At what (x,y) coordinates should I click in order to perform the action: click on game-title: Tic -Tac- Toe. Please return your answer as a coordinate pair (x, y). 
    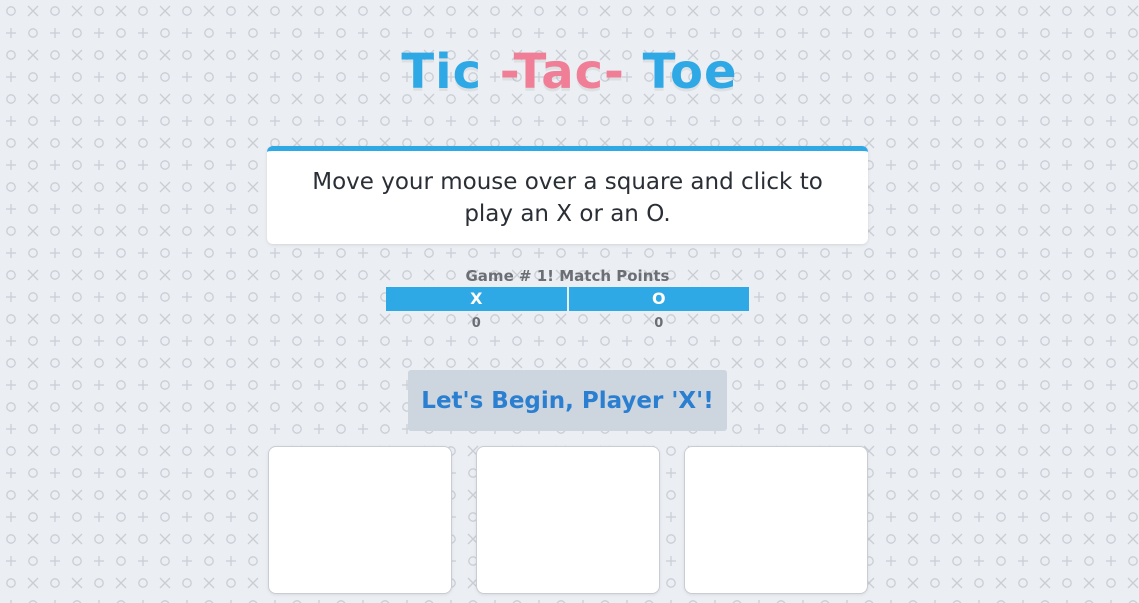
    Looking at the image, I should click on (569, 72).